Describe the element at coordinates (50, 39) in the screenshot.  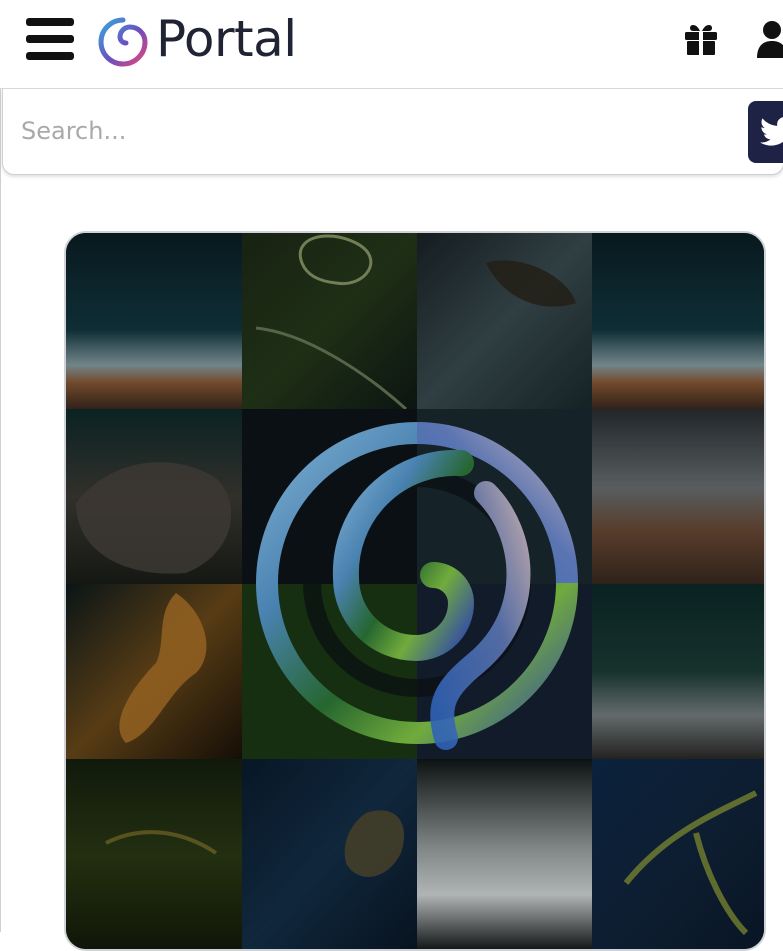
I see `hamburger-menu-icon` at that location.